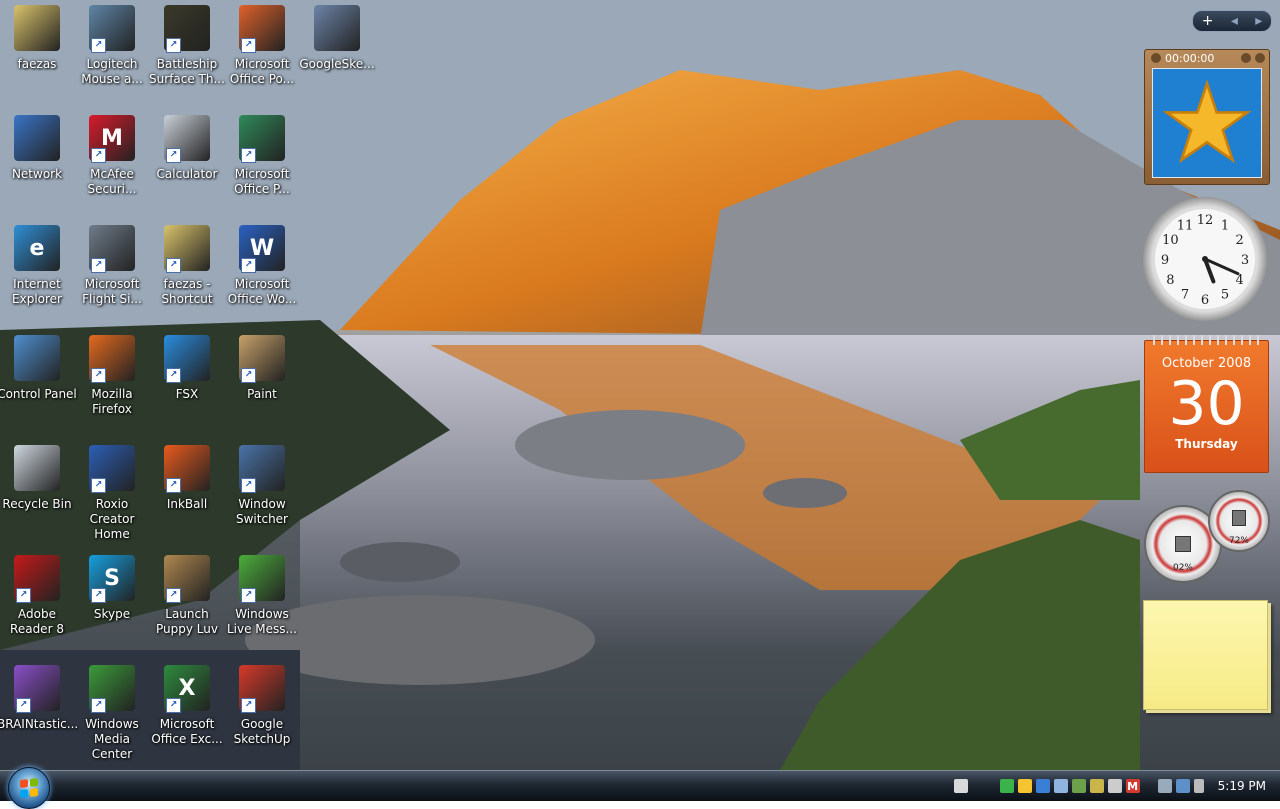 This screenshot has width=1280, height=809. What do you see at coordinates (1024, 786) in the screenshot?
I see `security-alert-icon` at bounding box center [1024, 786].